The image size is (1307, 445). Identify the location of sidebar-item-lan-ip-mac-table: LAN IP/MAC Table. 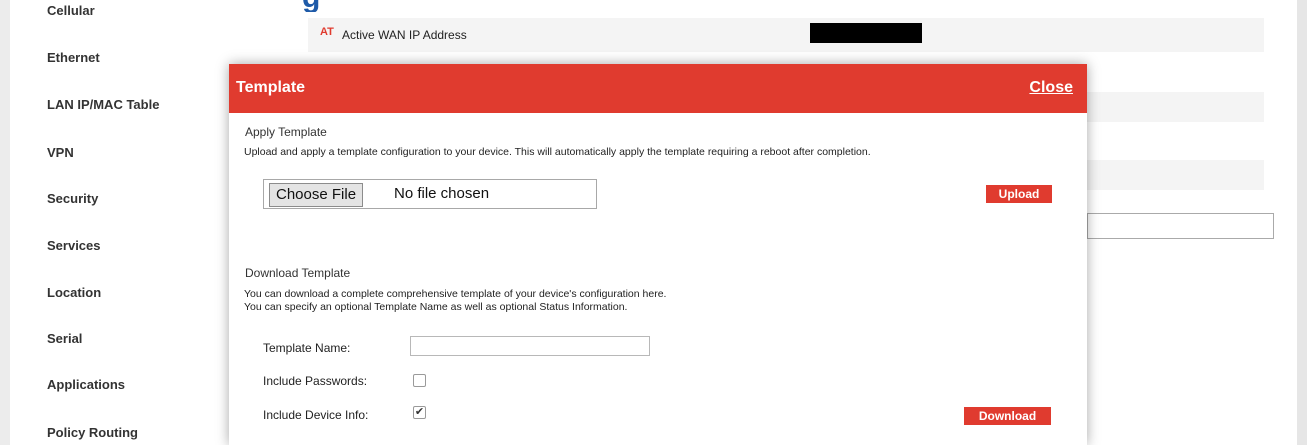
(103, 104).